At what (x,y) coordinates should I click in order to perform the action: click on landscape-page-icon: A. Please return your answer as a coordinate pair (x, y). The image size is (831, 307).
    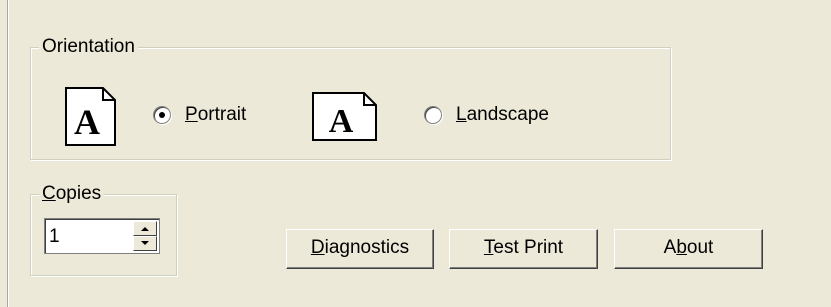
    Looking at the image, I should click on (344, 116).